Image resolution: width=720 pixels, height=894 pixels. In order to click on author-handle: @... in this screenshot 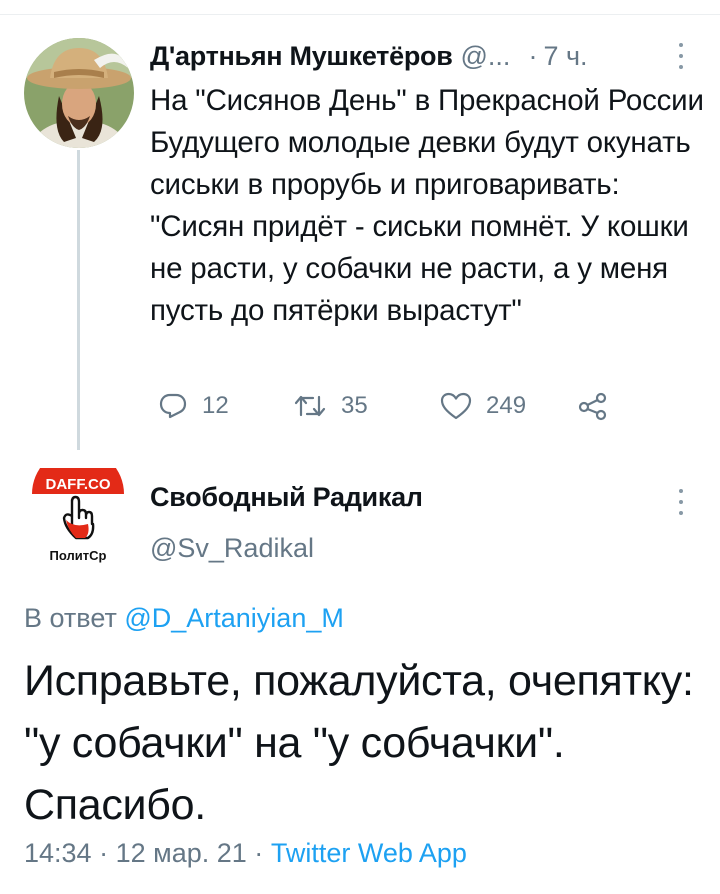, I will do `click(486, 56)`.